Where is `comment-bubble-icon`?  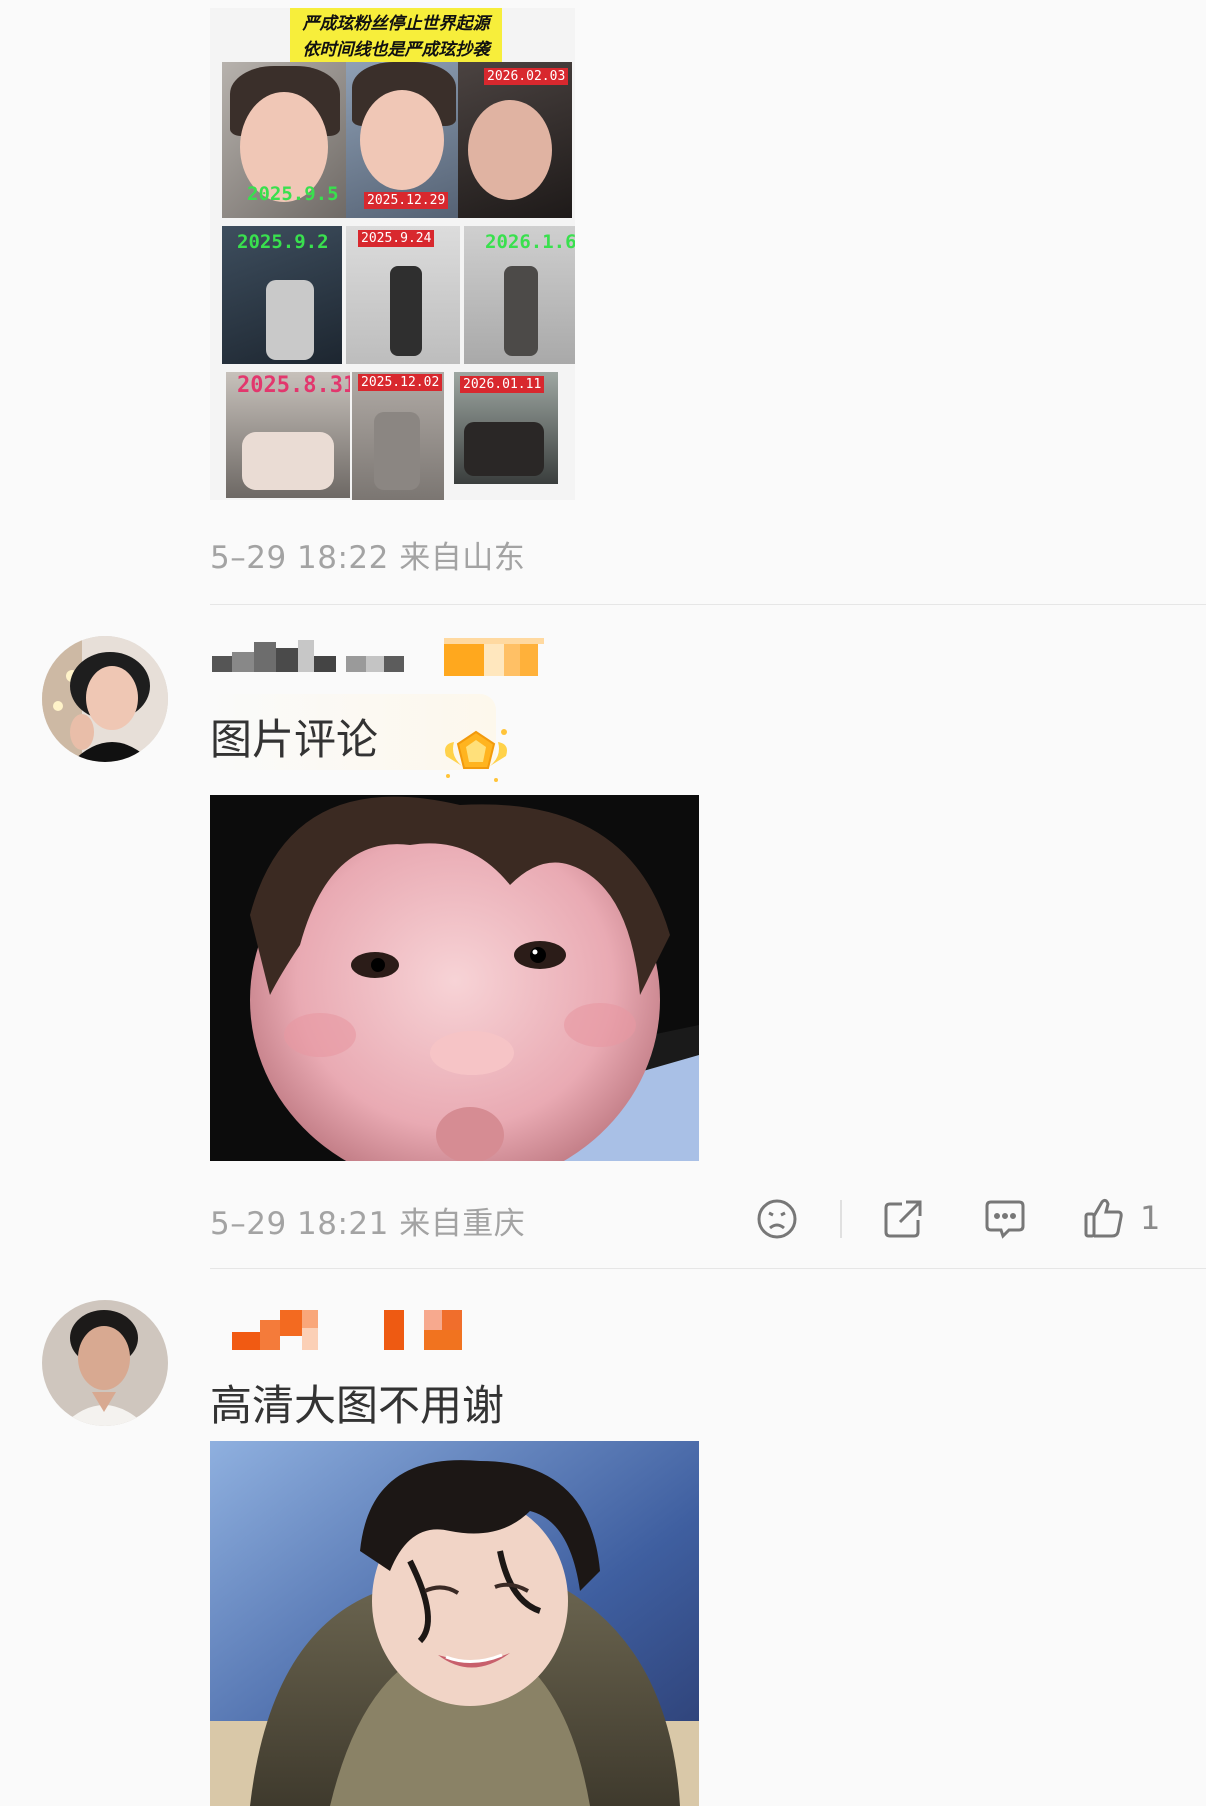 comment-bubble-icon is located at coordinates (1005, 1219).